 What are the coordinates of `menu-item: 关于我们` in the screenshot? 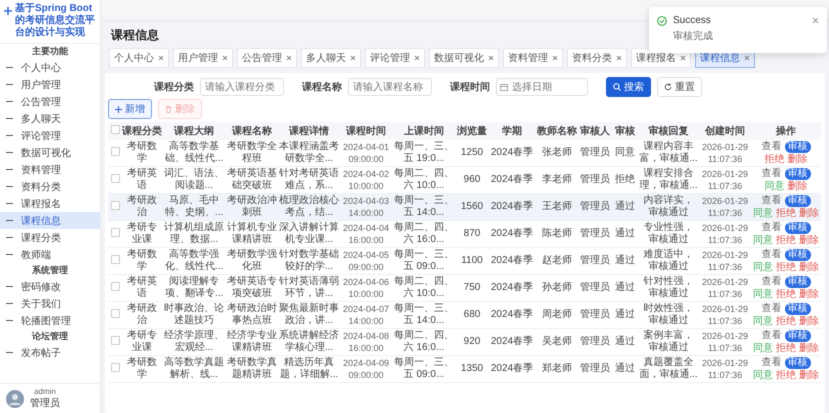 It's located at (50, 303).